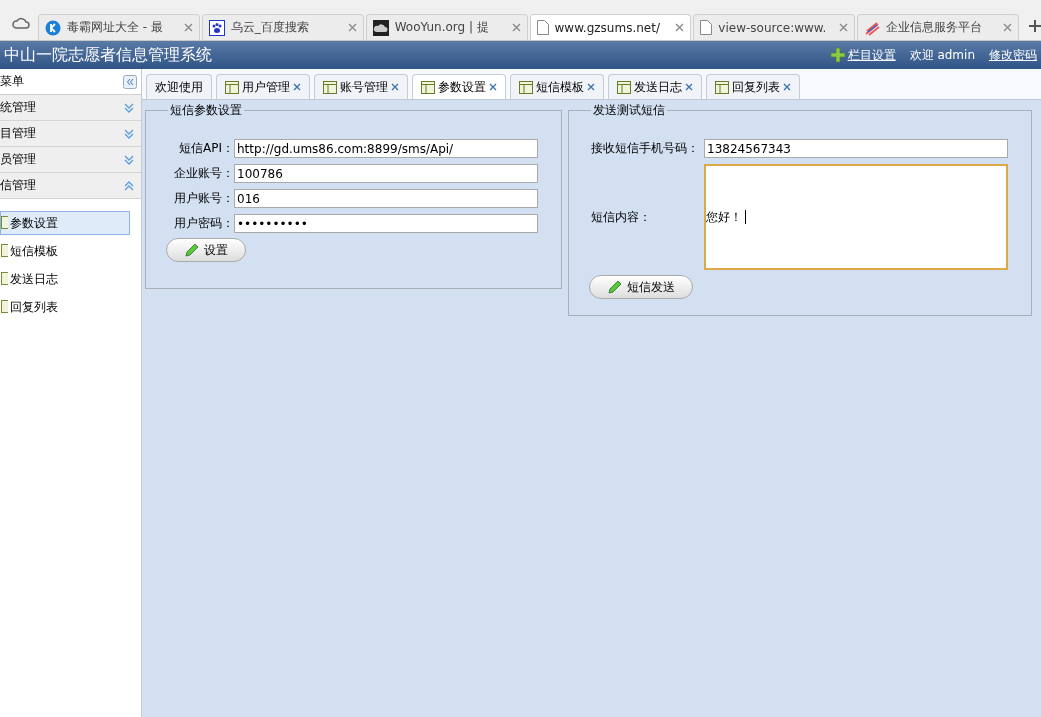 The height and width of the screenshot is (717, 1041). Describe the element at coordinates (203, 173) in the screenshot. I see `field-label: 企业账号：` at that location.